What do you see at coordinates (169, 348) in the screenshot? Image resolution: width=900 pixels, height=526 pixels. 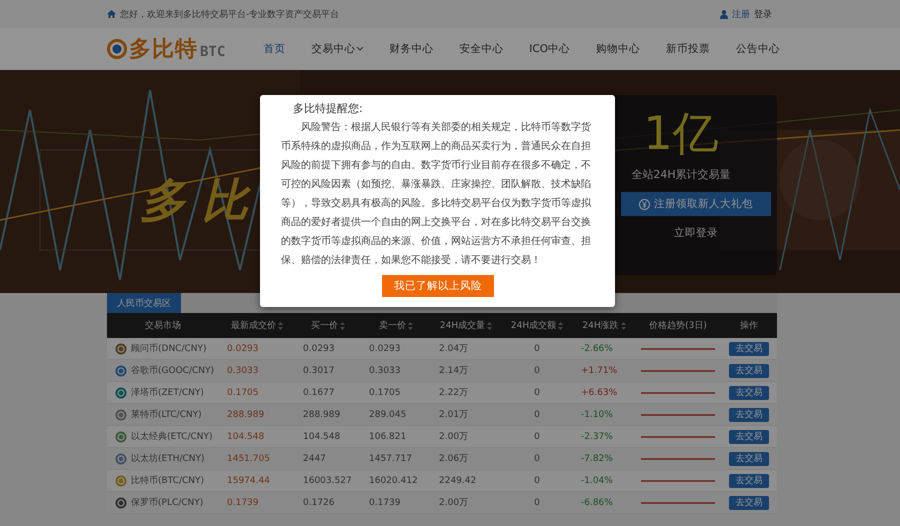 I see `market-name: 顾问币(DNC/CNY)` at bounding box center [169, 348].